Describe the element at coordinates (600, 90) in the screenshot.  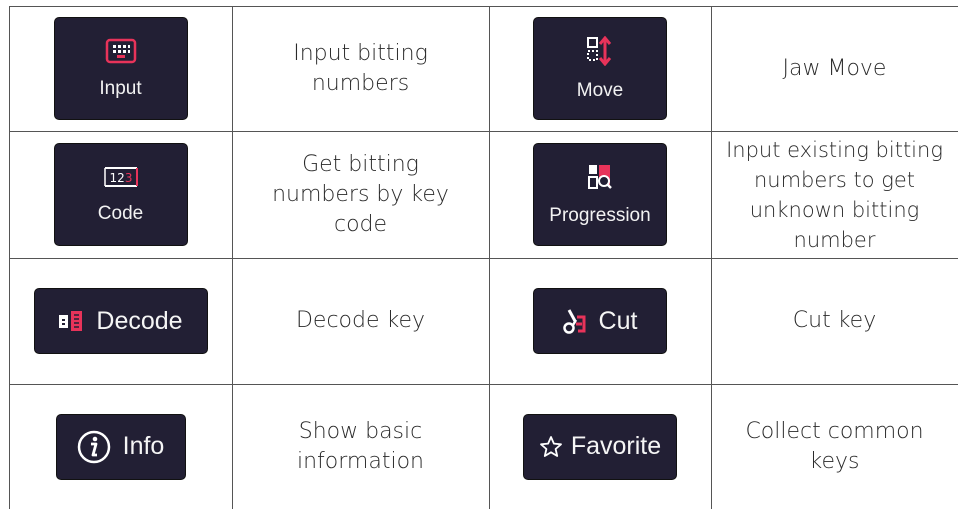
I see `move-button-label: Move` at that location.